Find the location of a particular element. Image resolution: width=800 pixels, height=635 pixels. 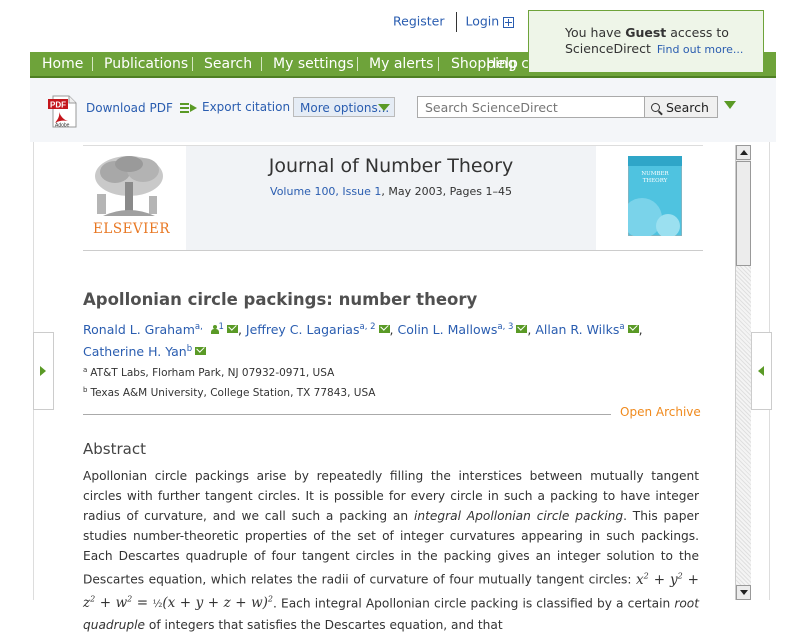

scroll-up-button is located at coordinates (743, 152).